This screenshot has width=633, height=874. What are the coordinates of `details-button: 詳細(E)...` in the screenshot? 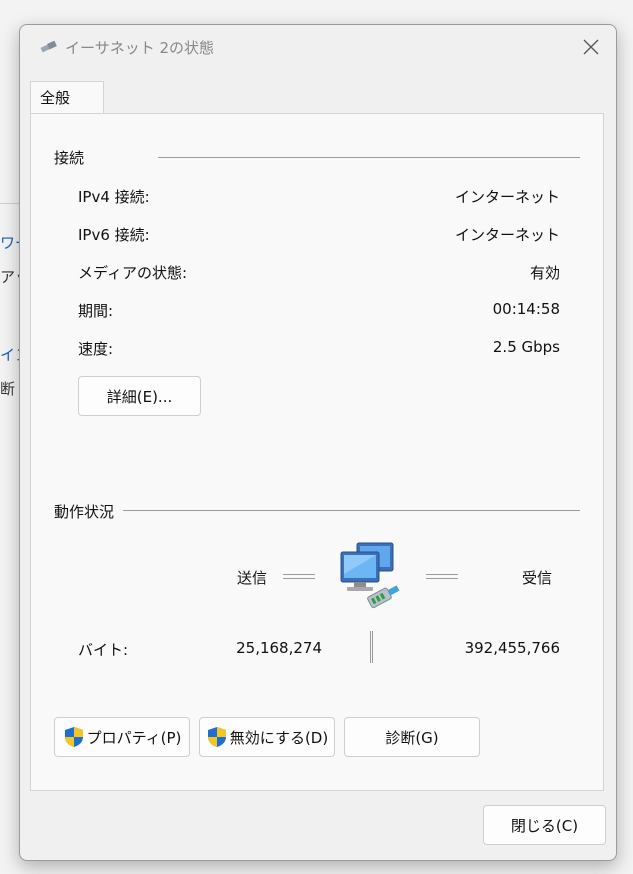 It's located at (139, 396).